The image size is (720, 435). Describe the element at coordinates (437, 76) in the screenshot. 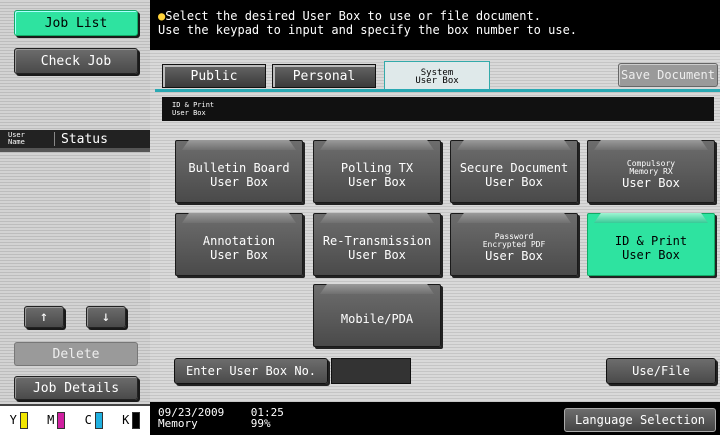

I see `tab-system-user-box: System User Box` at that location.